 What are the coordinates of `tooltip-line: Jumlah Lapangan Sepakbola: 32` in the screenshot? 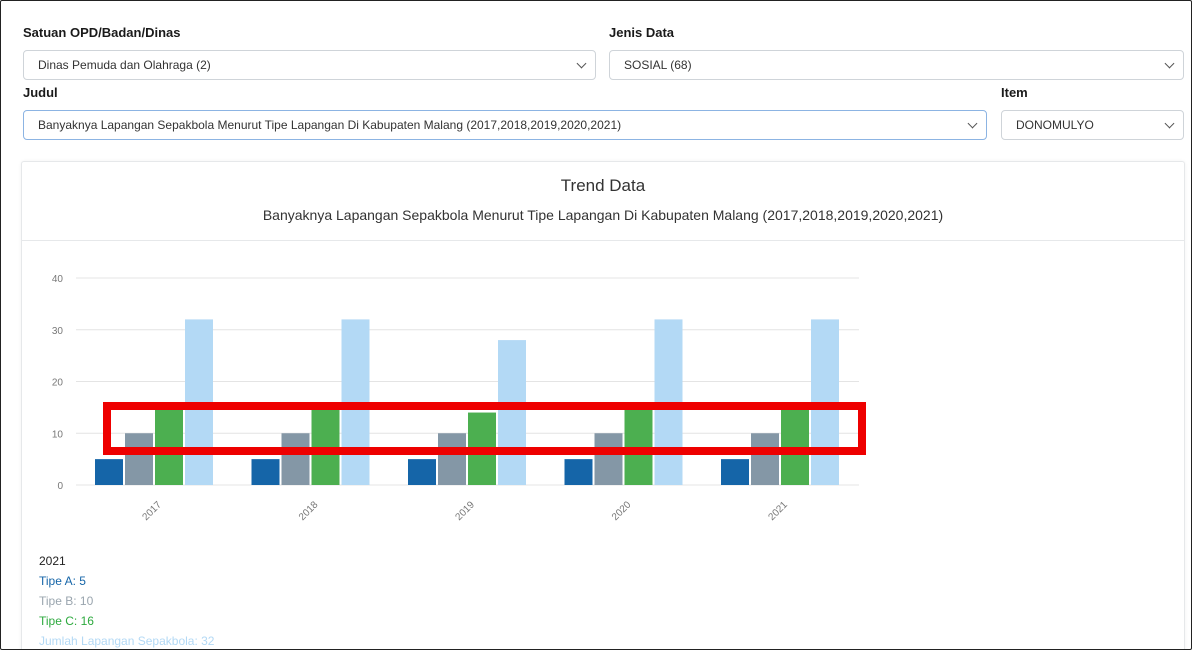 It's located at (127, 641).